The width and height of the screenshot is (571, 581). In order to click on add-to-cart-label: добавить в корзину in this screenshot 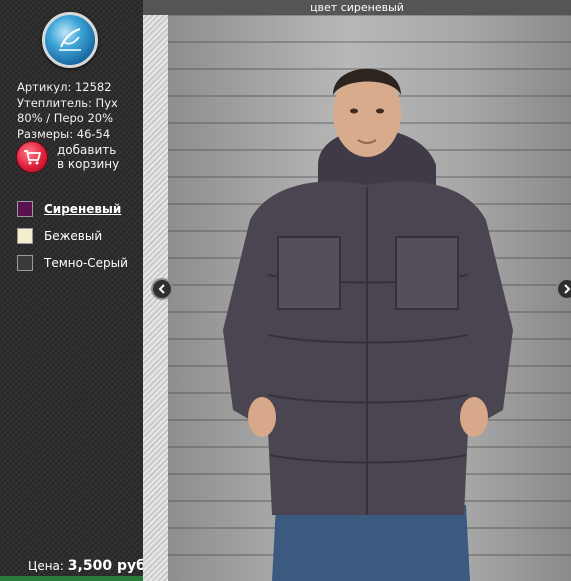, I will do `click(88, 157)`.